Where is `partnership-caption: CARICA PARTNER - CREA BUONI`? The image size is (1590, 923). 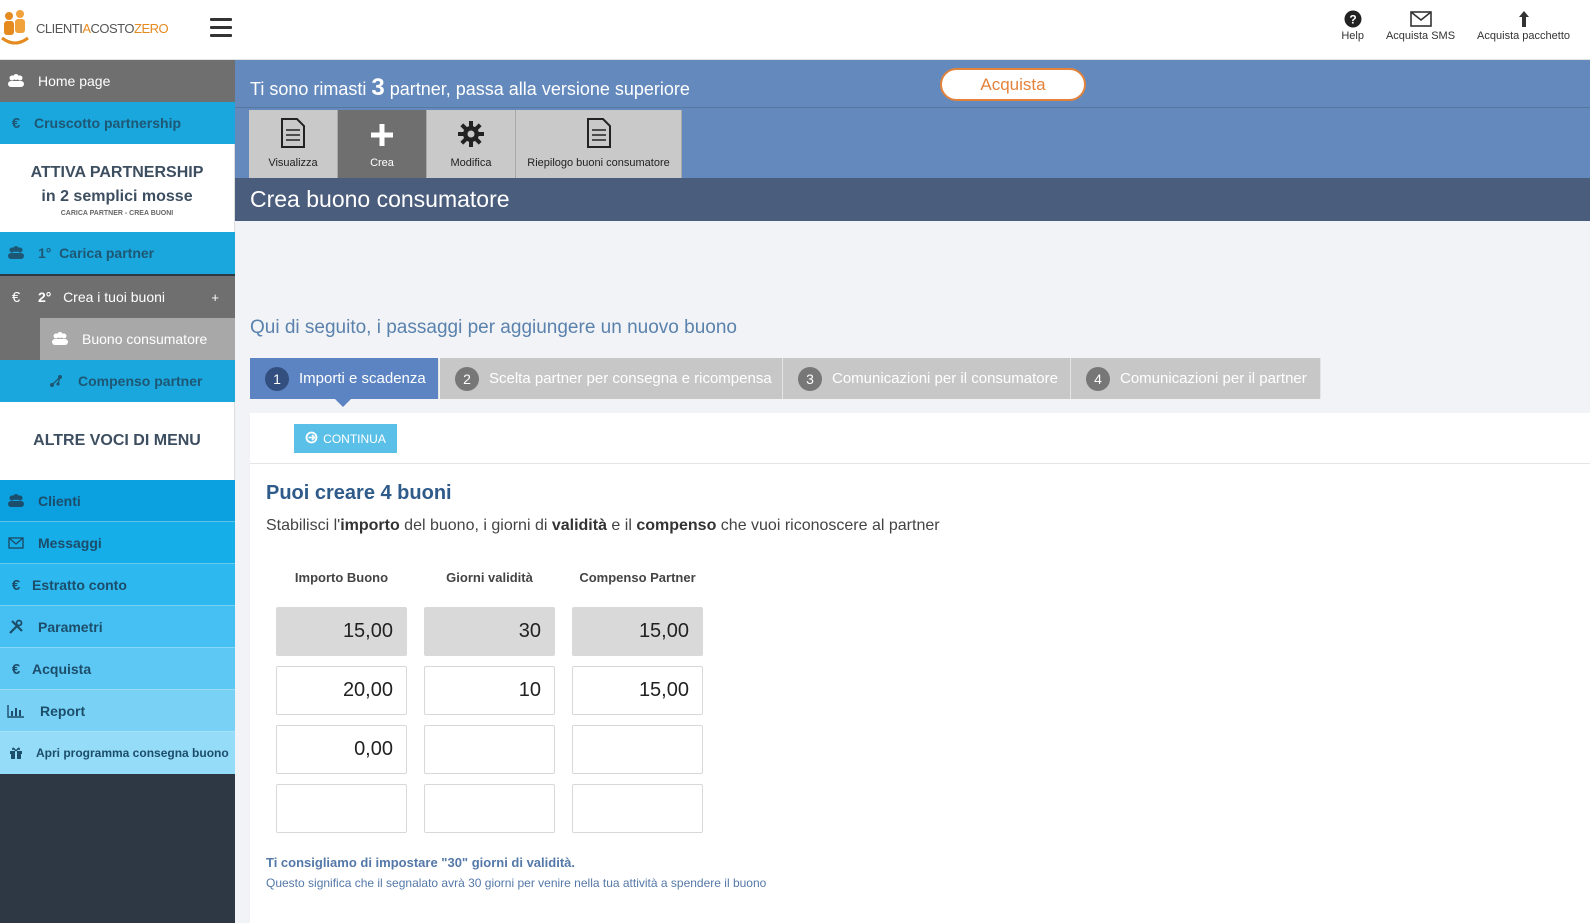
partnership-caption: CARICA PARTNER - CREA BUONI is located at coordinates (117, 213).